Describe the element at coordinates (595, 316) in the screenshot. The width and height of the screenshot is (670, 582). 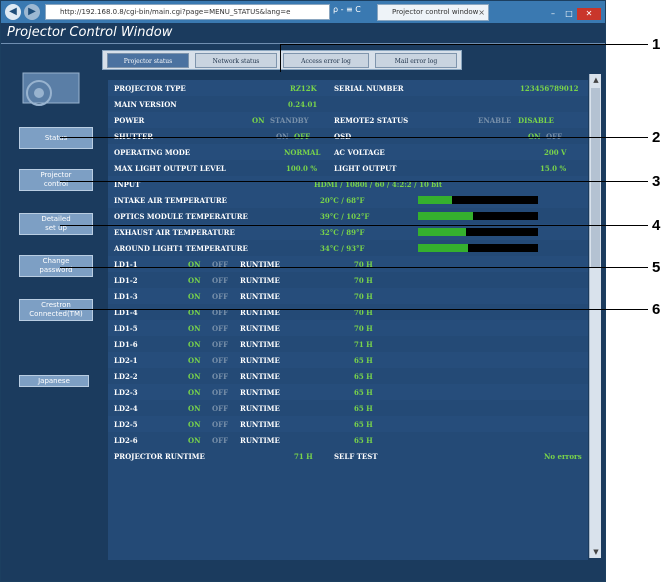
I see `vertical-scrollbar: ▲ ▼` at that location.